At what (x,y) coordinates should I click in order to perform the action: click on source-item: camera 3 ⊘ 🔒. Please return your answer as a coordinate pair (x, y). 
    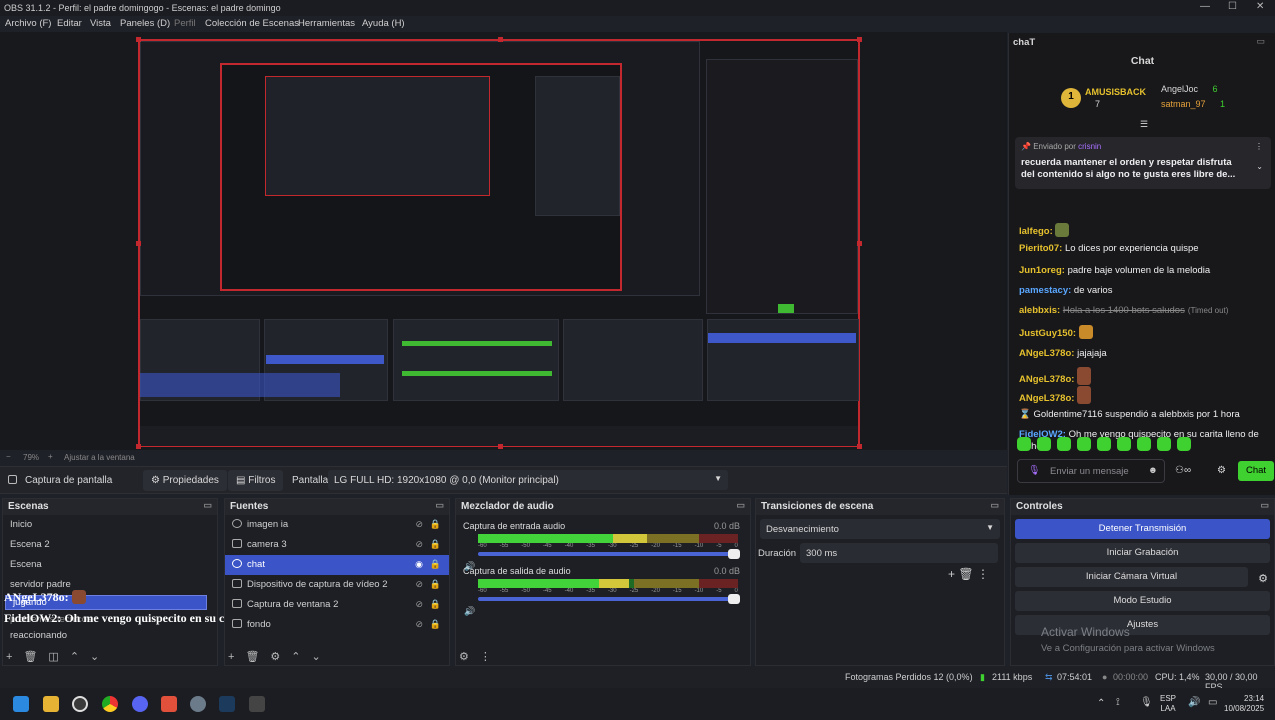
    Looking at the image, I should click on (337, 545).